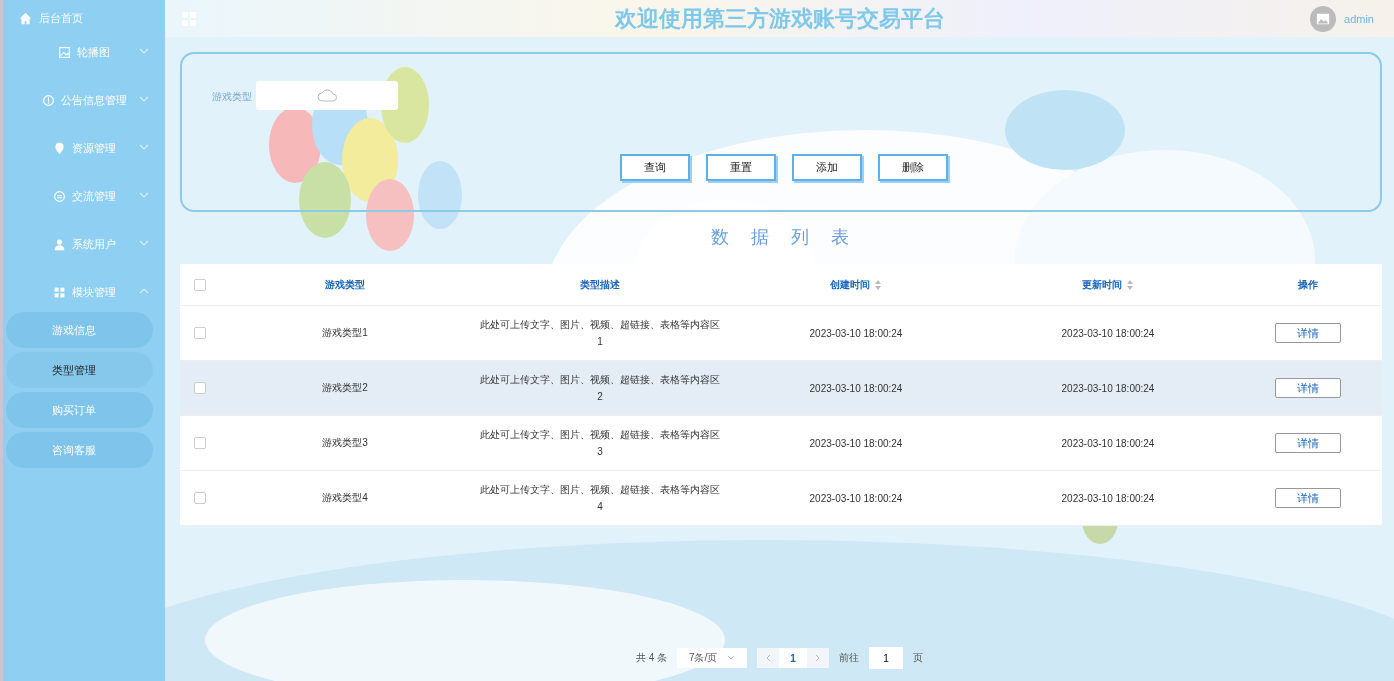  I want to click on home-icon, so click(25, 18).